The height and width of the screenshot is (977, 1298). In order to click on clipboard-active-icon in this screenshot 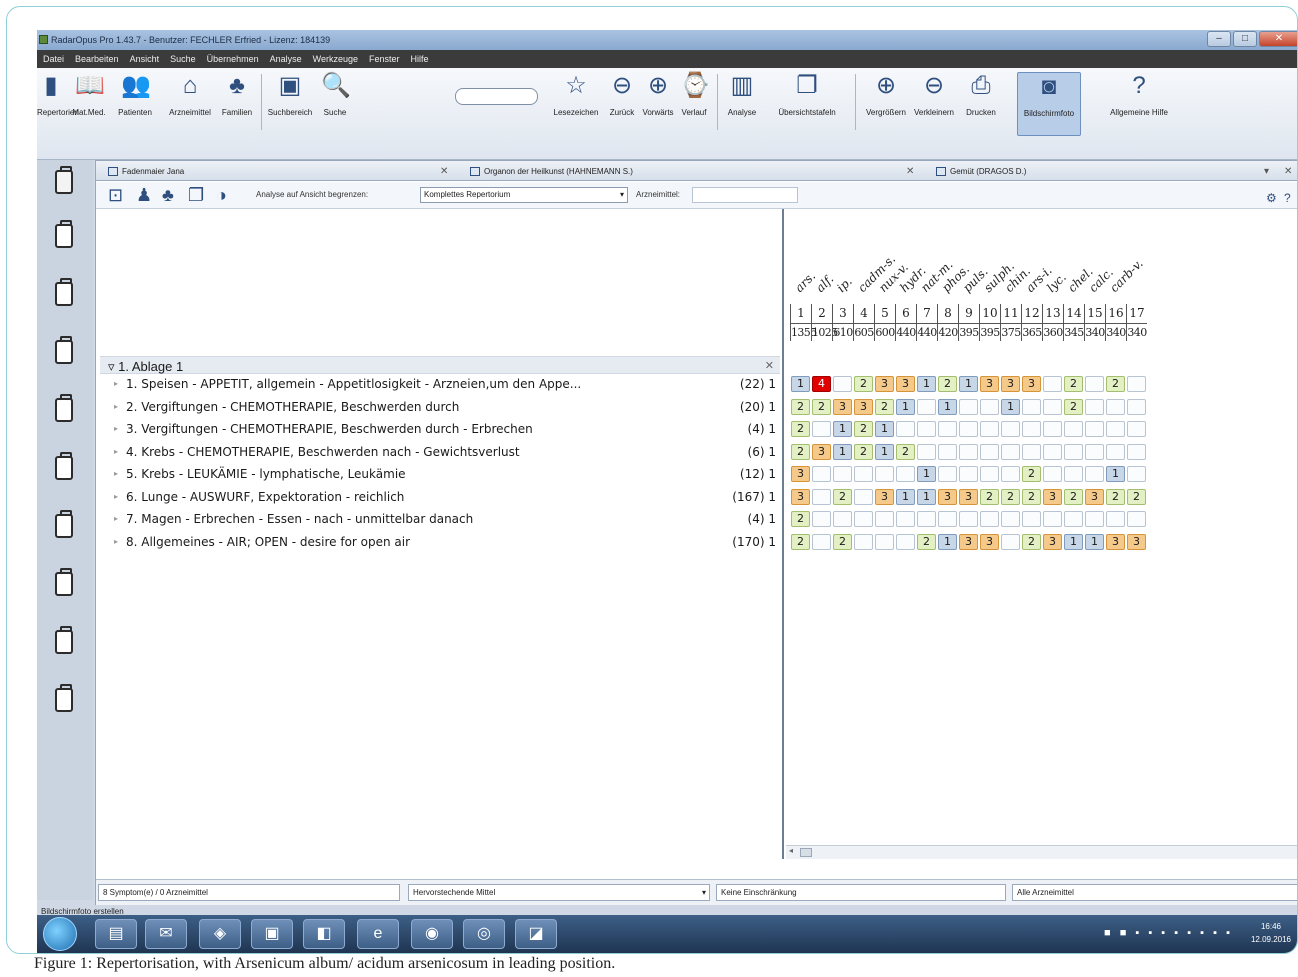, I will do `click(64, 180)`.